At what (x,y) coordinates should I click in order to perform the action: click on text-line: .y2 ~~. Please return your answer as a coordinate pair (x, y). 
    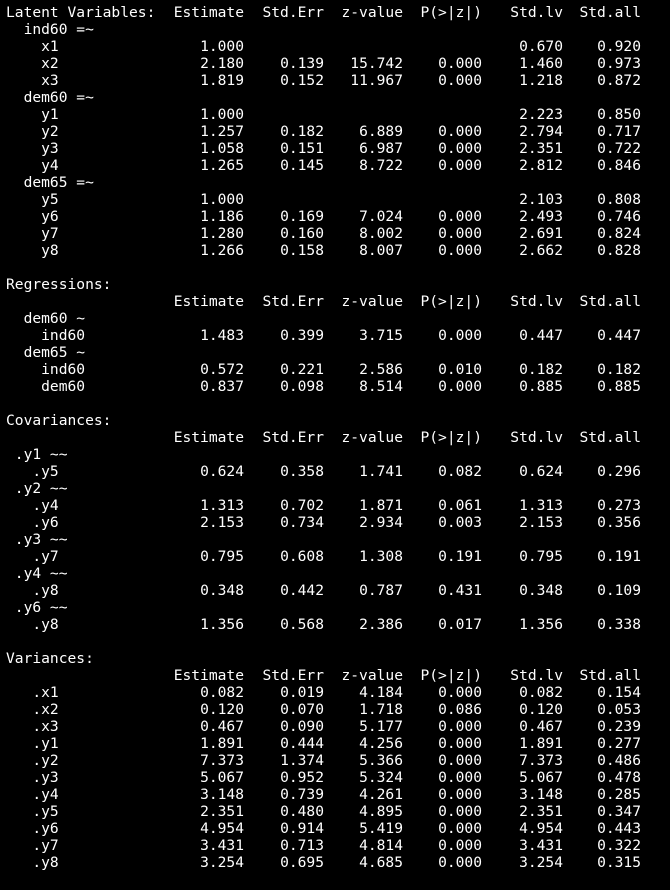
    Looking at the image, I should click on (338, 488).